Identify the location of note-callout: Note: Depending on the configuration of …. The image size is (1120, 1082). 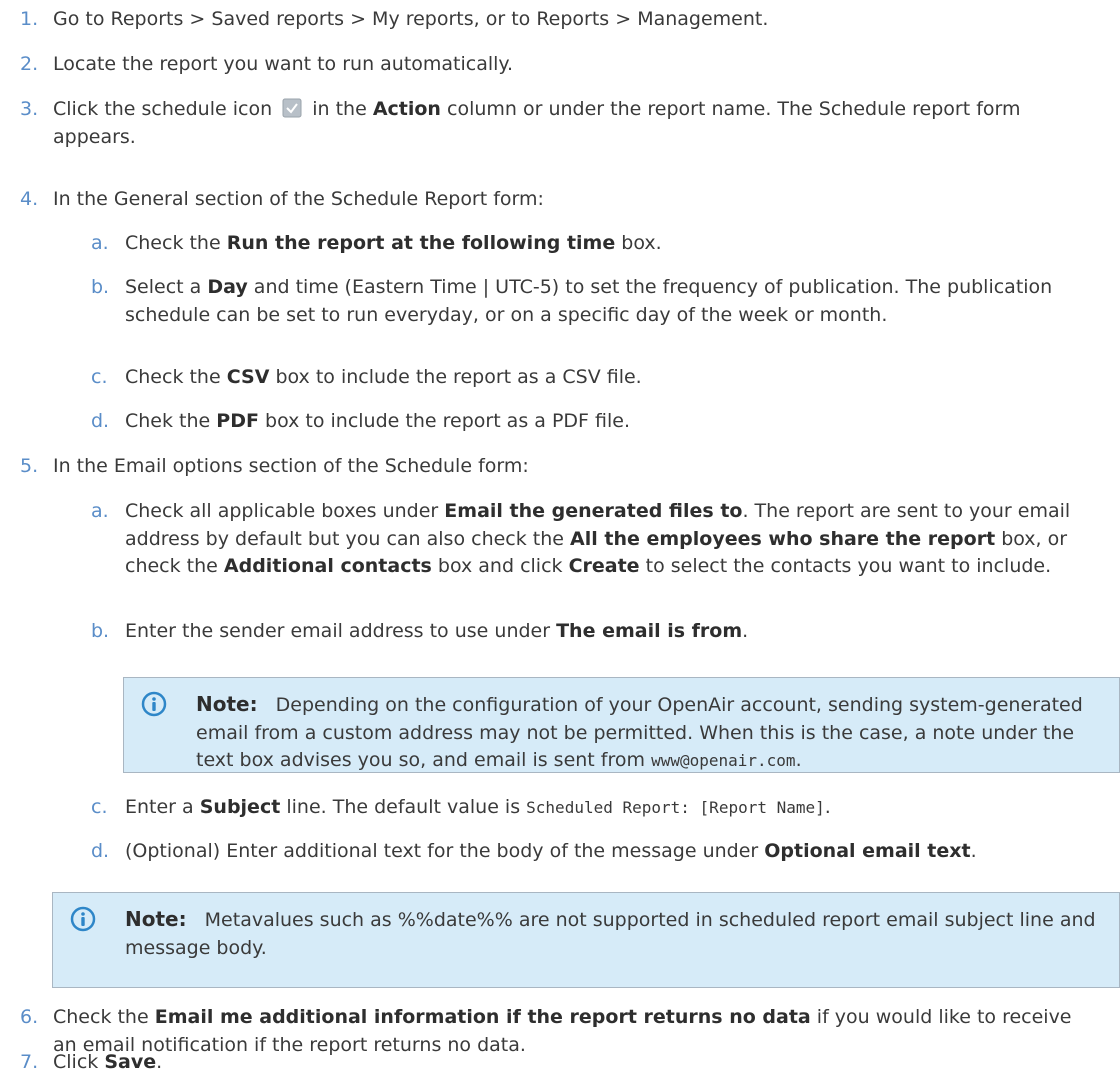
(621, 725).